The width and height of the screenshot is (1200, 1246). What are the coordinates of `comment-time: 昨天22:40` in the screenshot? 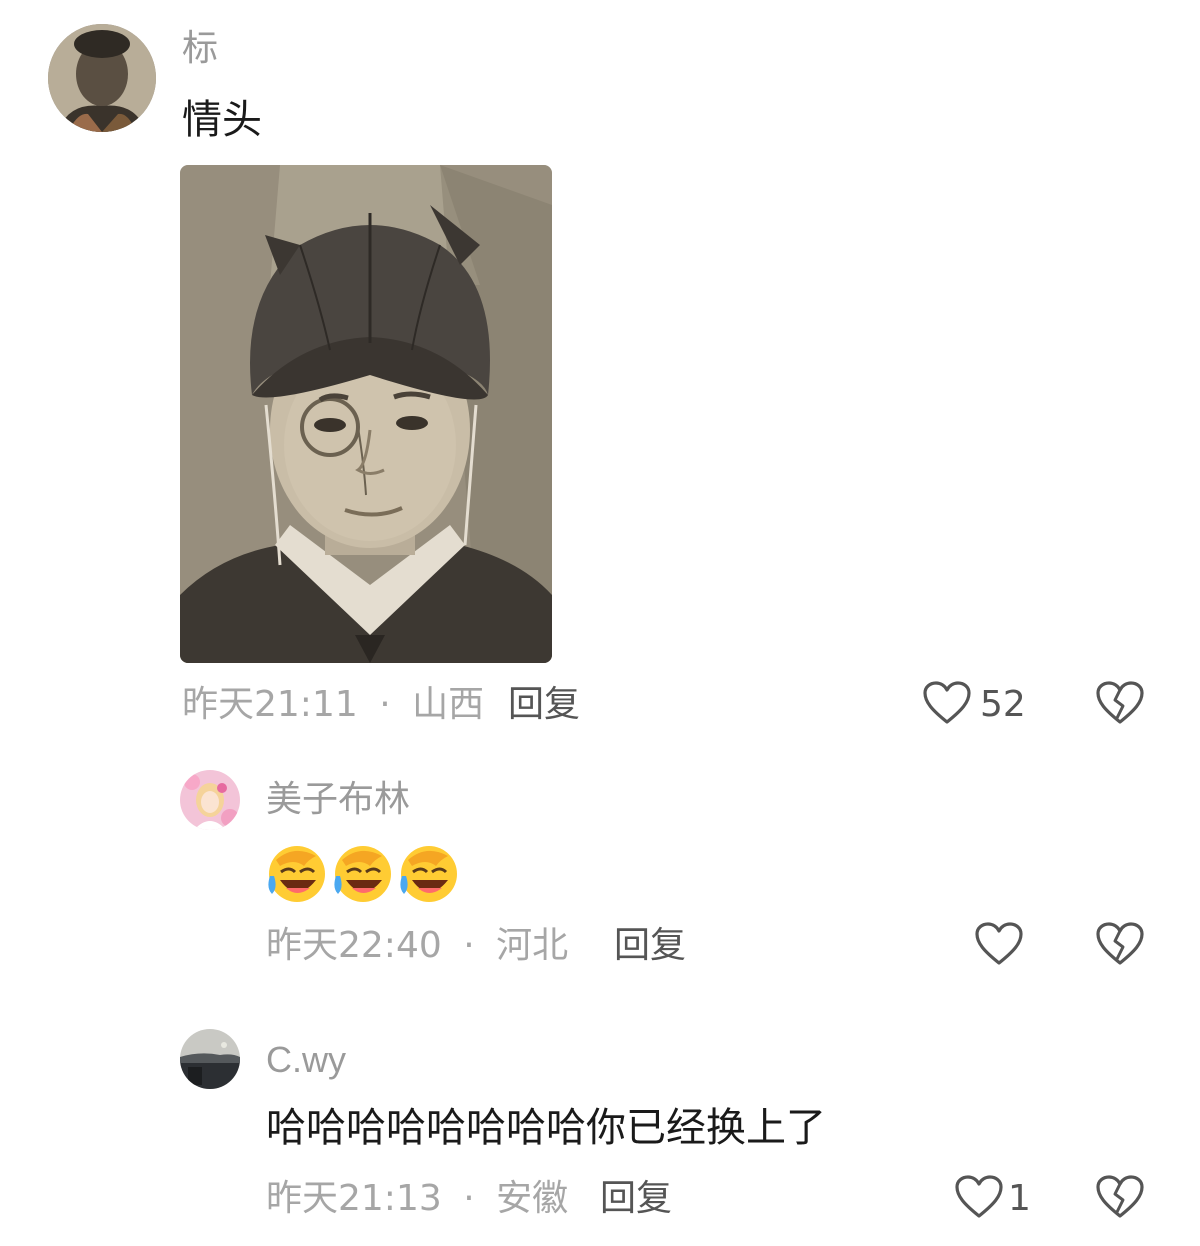 It's located at (354, 945).